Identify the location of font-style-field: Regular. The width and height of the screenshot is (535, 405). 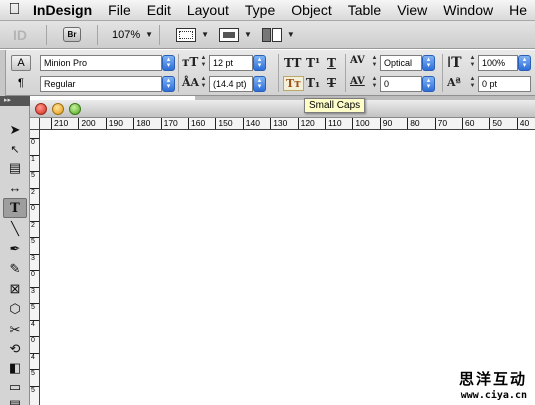
(101, 84).